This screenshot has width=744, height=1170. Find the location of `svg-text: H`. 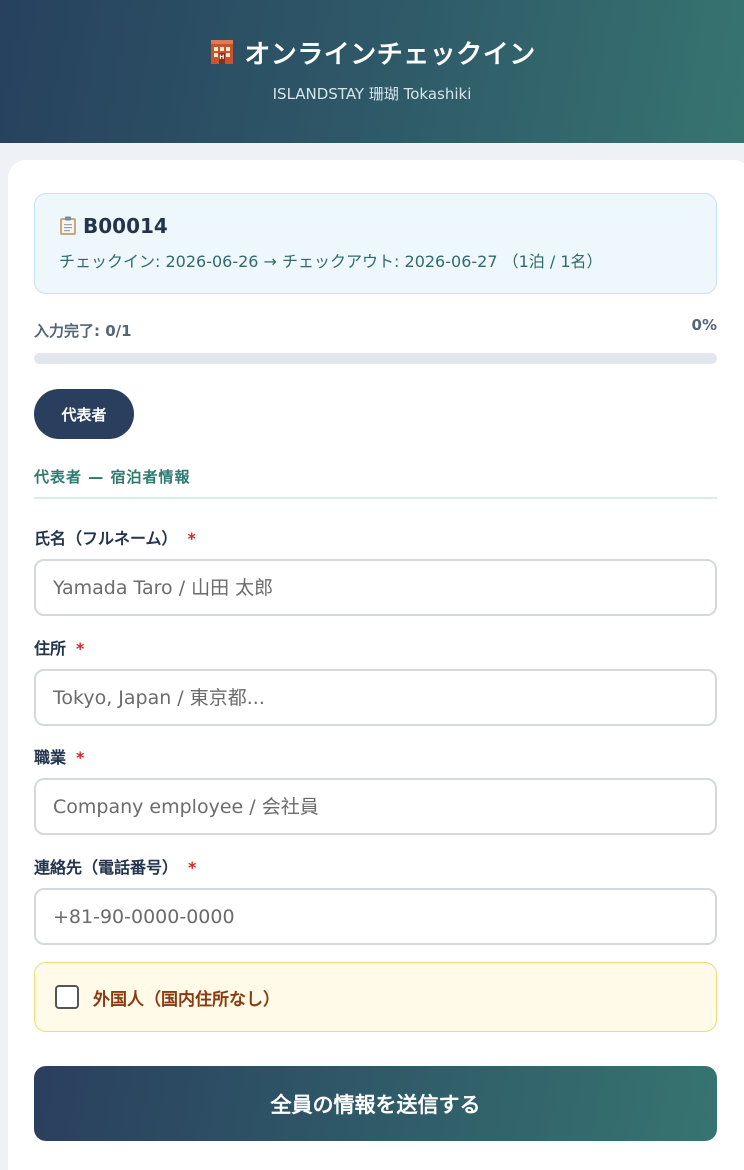

svg-text: H is located at coordinates (222, 57).